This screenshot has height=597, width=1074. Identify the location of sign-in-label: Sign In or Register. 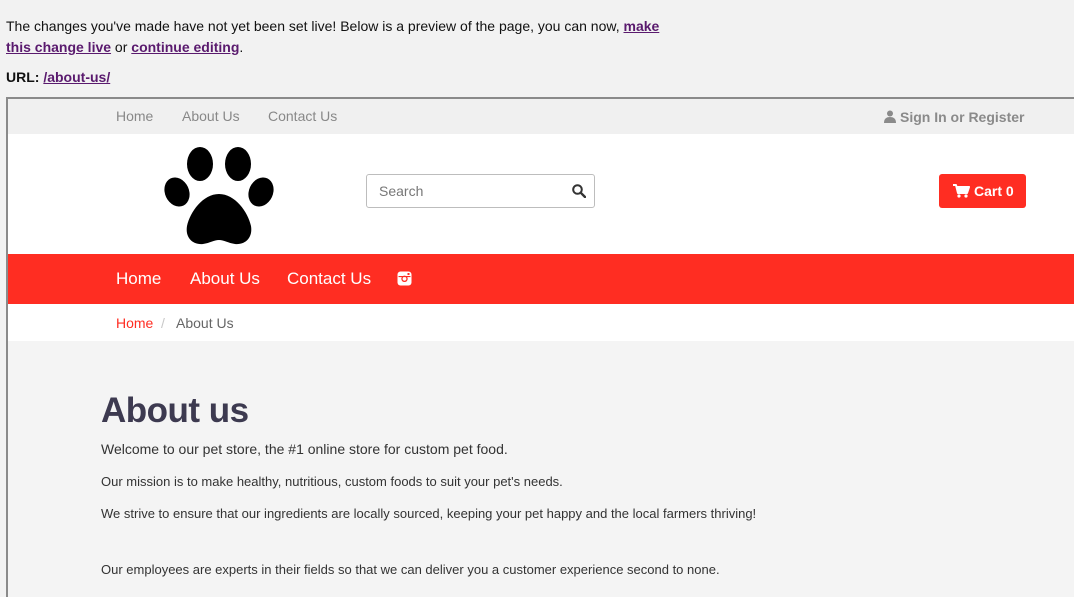
(962, 117).